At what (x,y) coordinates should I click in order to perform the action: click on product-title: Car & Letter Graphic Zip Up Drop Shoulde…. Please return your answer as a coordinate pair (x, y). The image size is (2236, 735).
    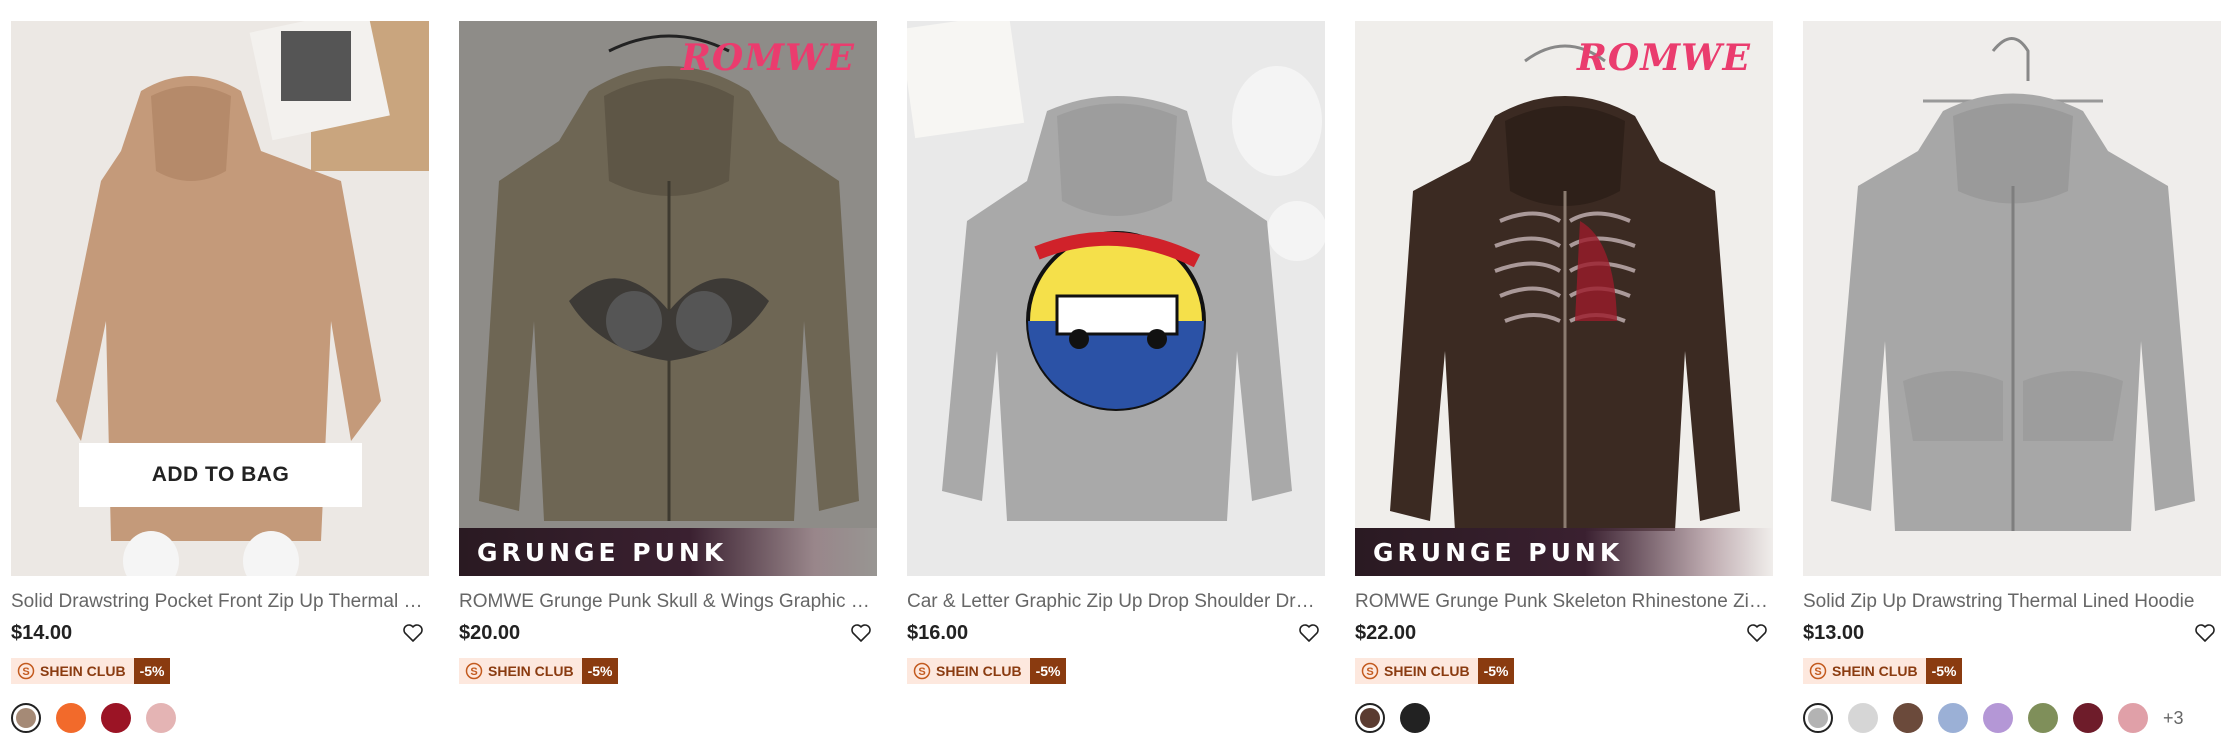
    Looking at the image, I should click on (1116, 602).